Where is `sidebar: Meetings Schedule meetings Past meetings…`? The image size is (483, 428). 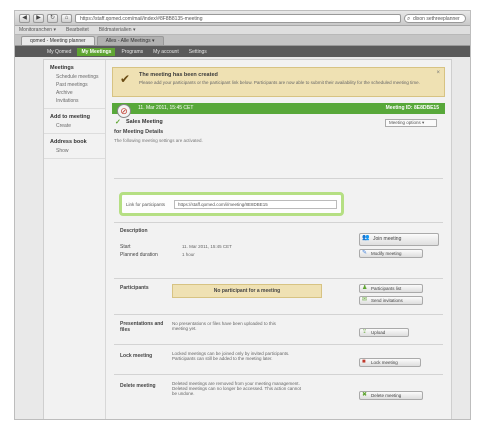
sidebar: Meetings Schedule meetings Past meetings… is located at coordinates (75, 239).